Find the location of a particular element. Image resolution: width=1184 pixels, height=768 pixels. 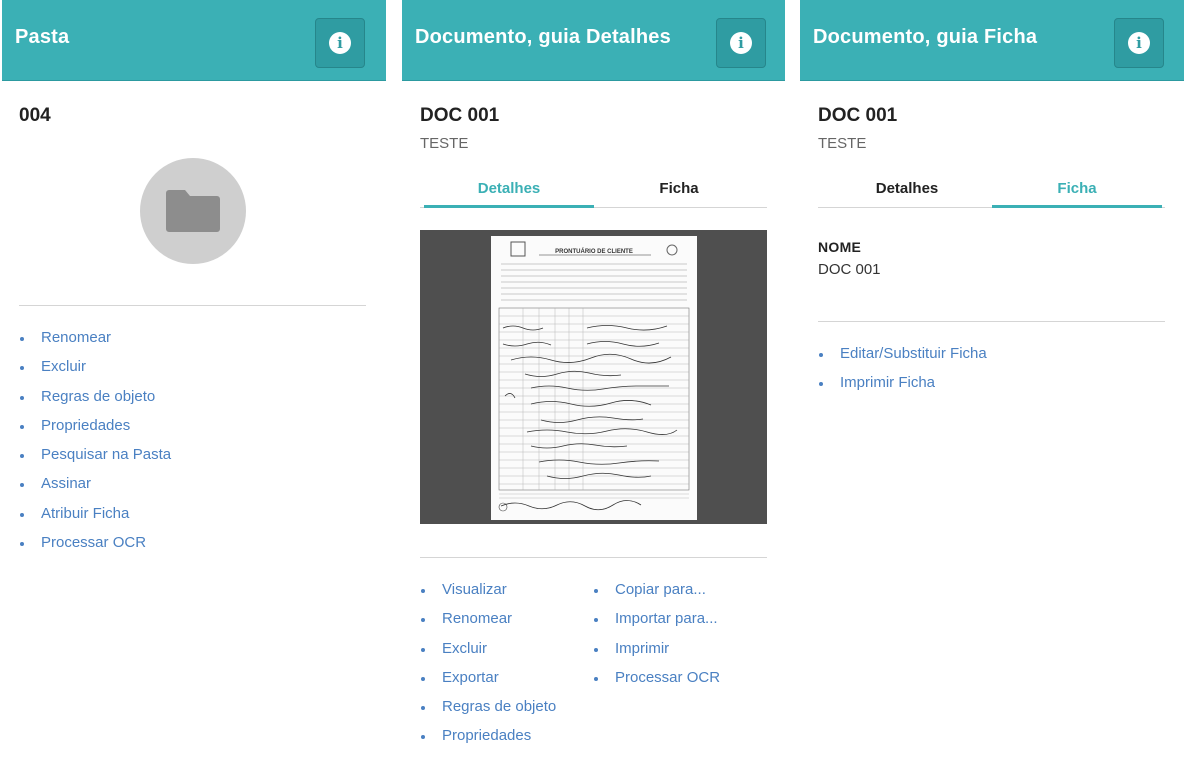

action-label: Atribuir Ficha is located at coordinates (85, 513).